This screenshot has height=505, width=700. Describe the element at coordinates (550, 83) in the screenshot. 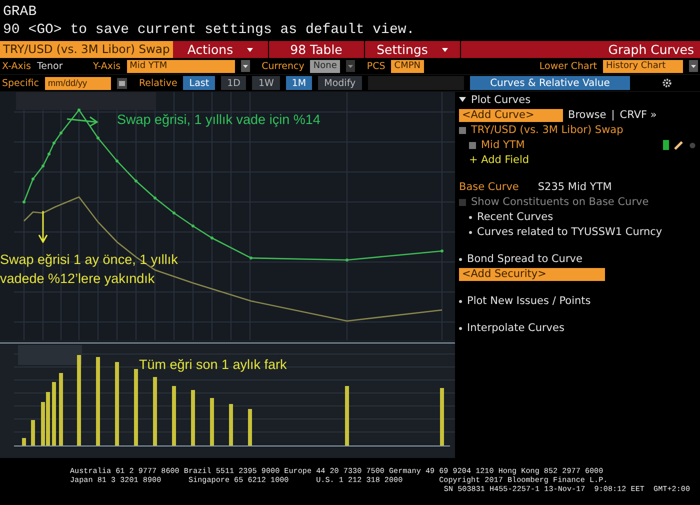

I see `panel-tab: Curves & Relative Value` at that location.